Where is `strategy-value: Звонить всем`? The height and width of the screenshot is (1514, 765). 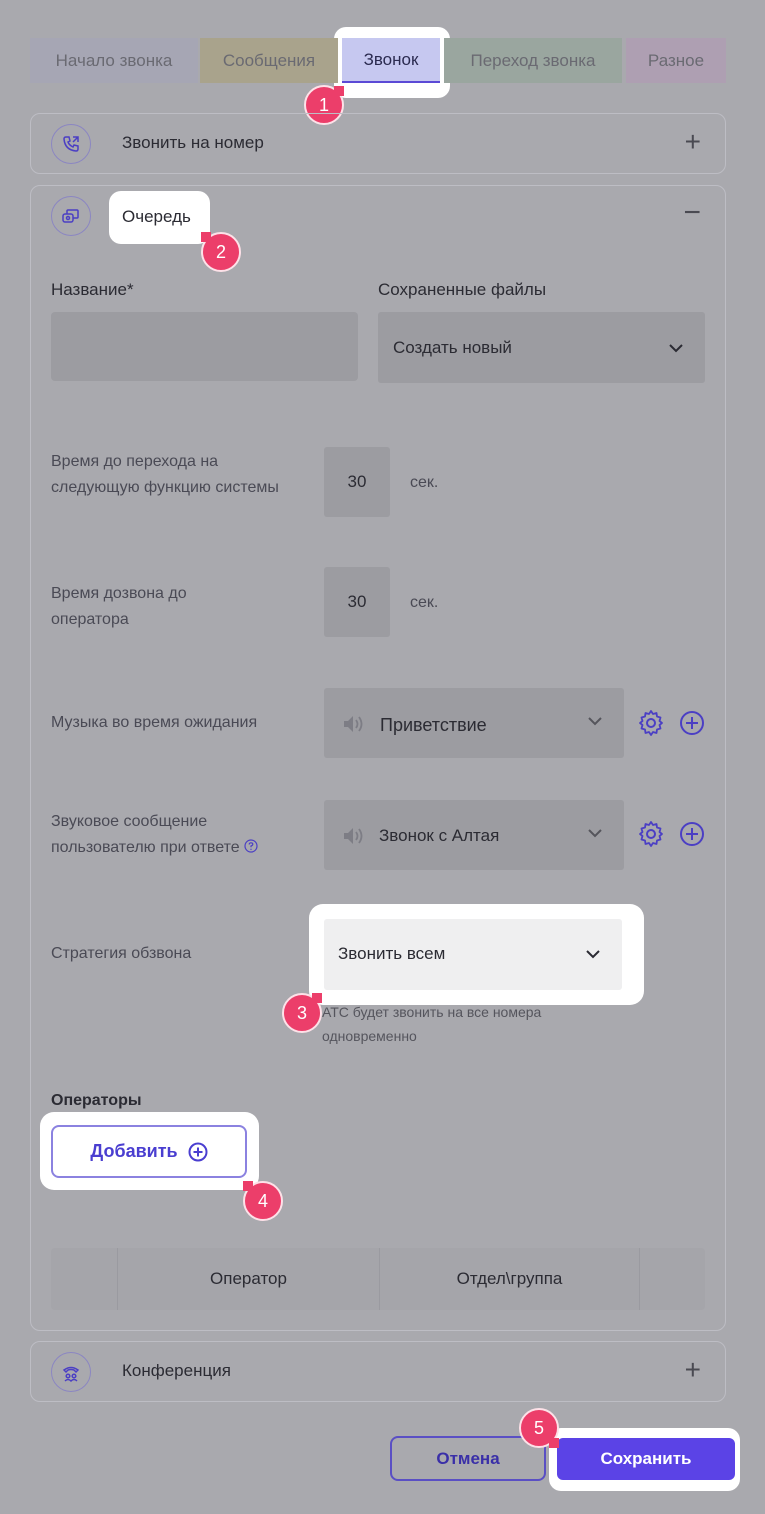 strategy-value: Звонить всем is located at coordinates (392, 953).